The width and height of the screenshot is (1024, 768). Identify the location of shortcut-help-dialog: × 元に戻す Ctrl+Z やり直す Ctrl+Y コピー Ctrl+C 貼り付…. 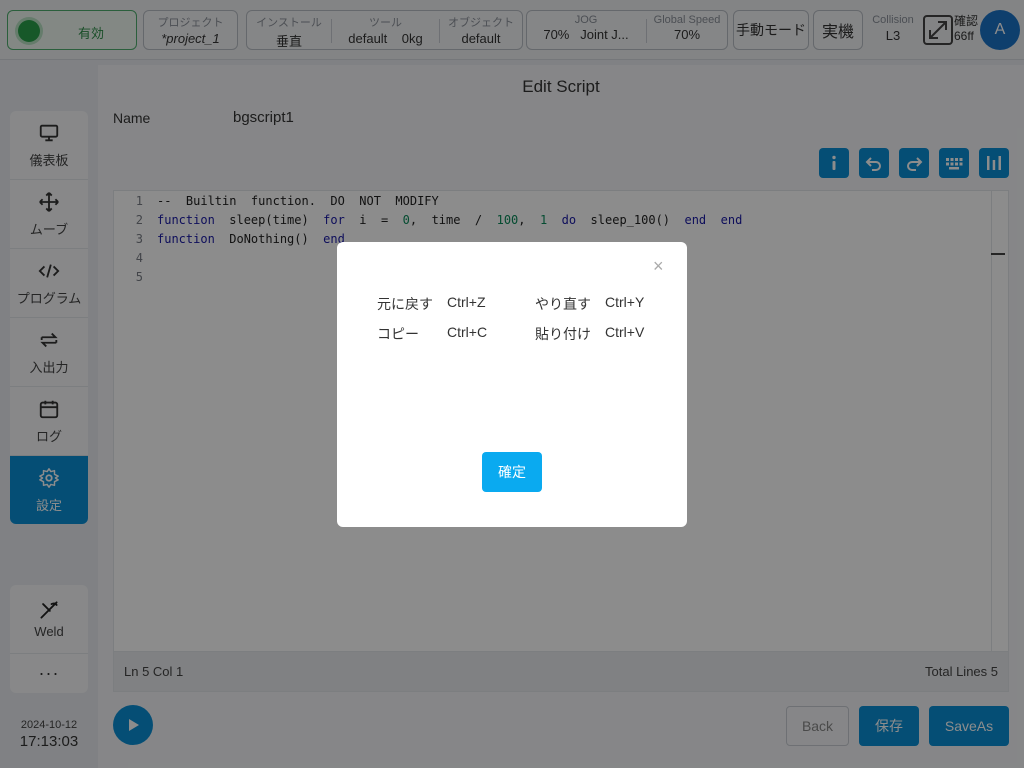
(512, 384).